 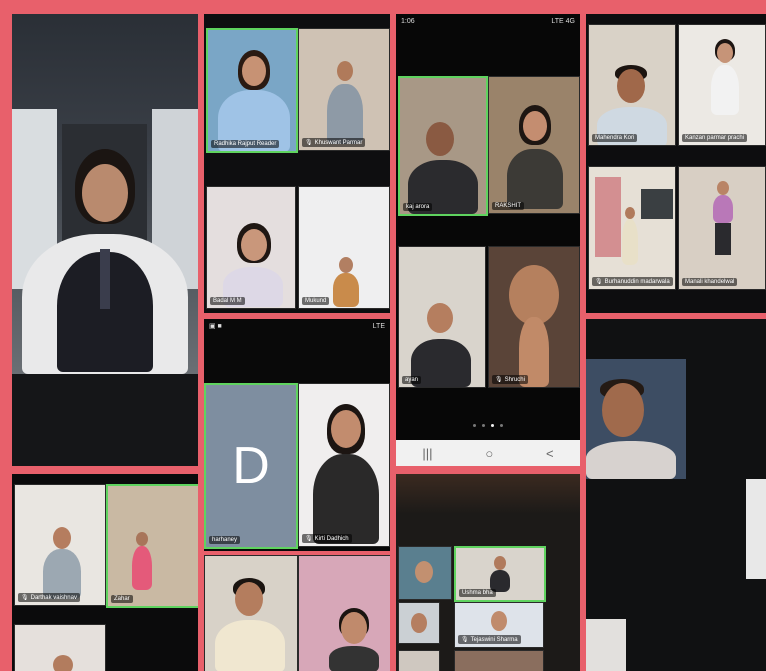 What do you see at coordinates (550, 453) in the screenshot?
I see `back-button: <` at bounding box center [550, 453].